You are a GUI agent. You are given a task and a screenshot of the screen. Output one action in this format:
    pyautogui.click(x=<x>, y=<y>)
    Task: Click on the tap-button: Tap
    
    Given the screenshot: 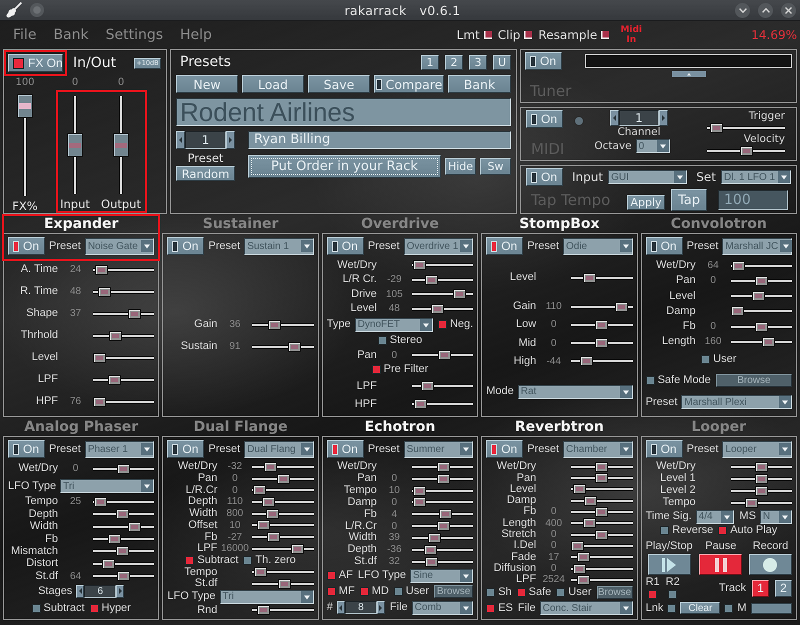 What is the action you would take?
    pyautogui.click(x=689, y=200)
    